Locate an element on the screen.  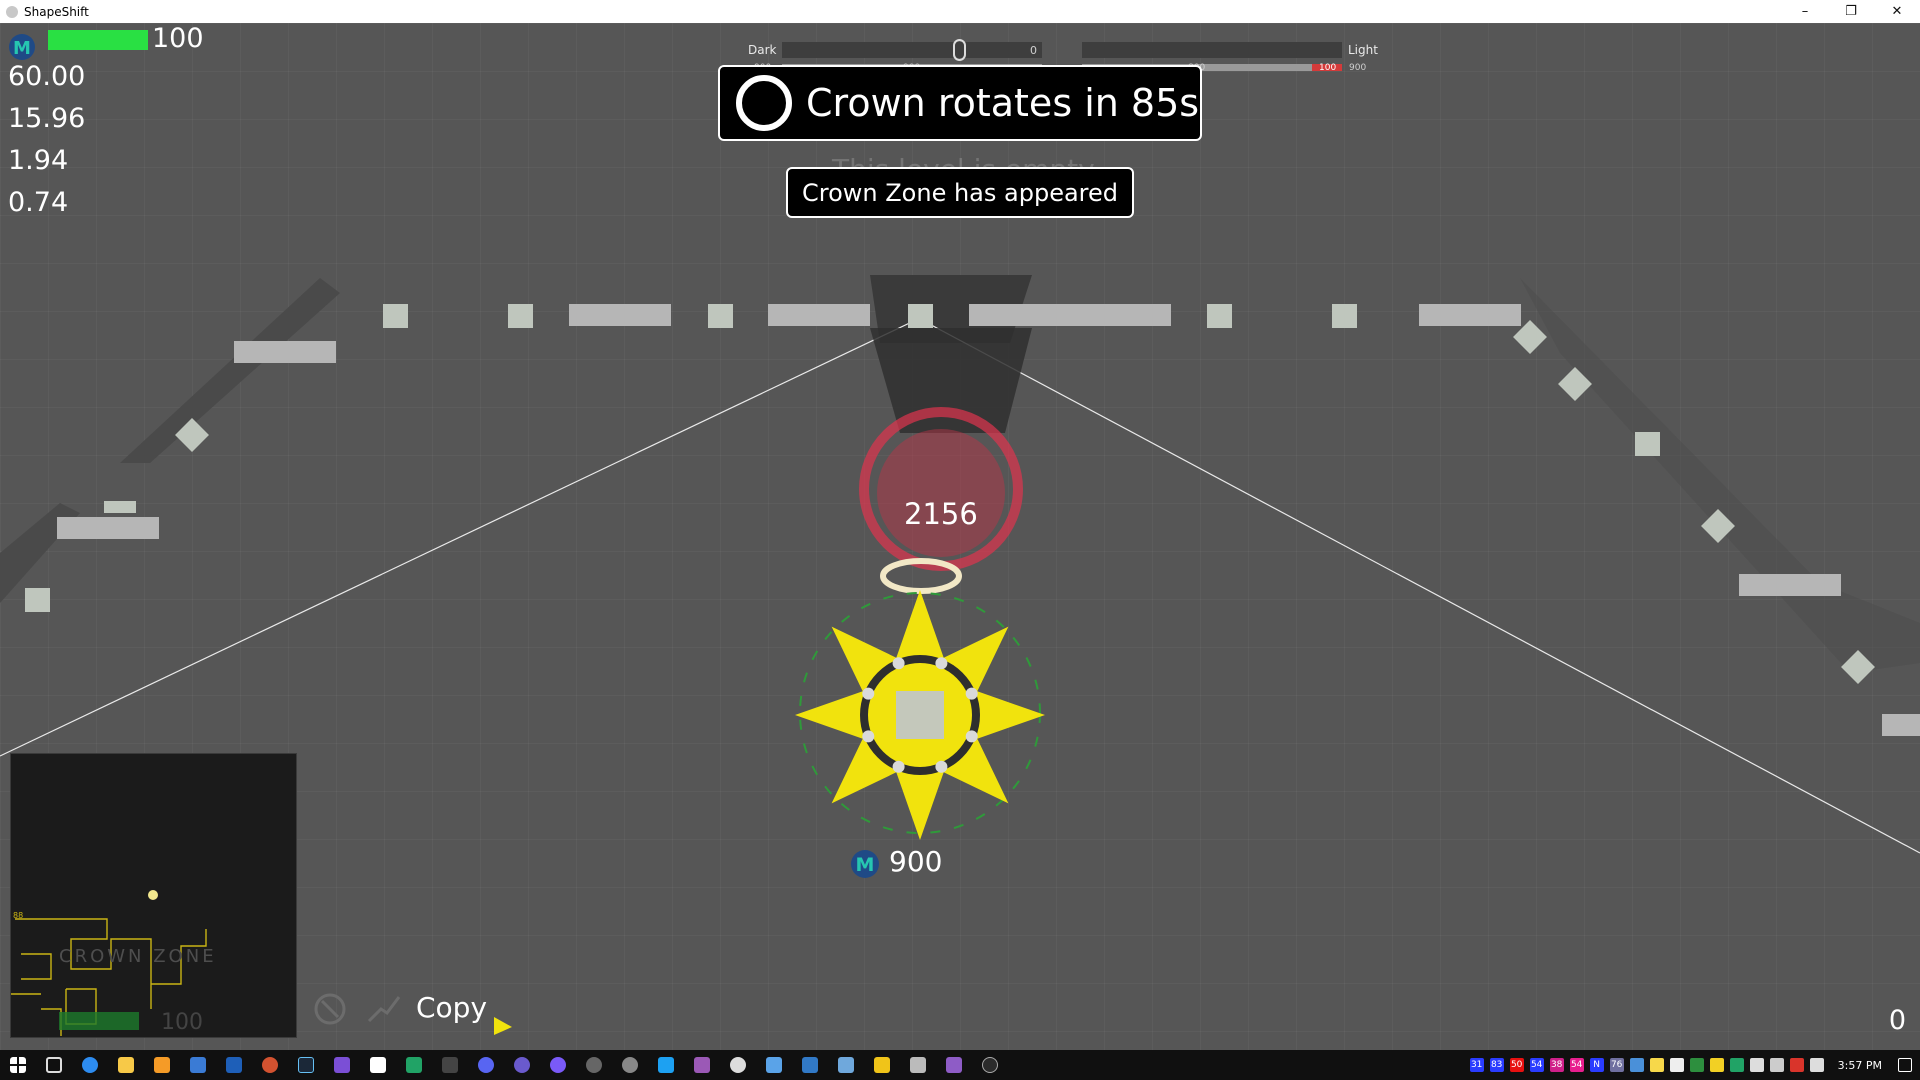
tray-shield-icon is located at coordinates (1756, 1065).